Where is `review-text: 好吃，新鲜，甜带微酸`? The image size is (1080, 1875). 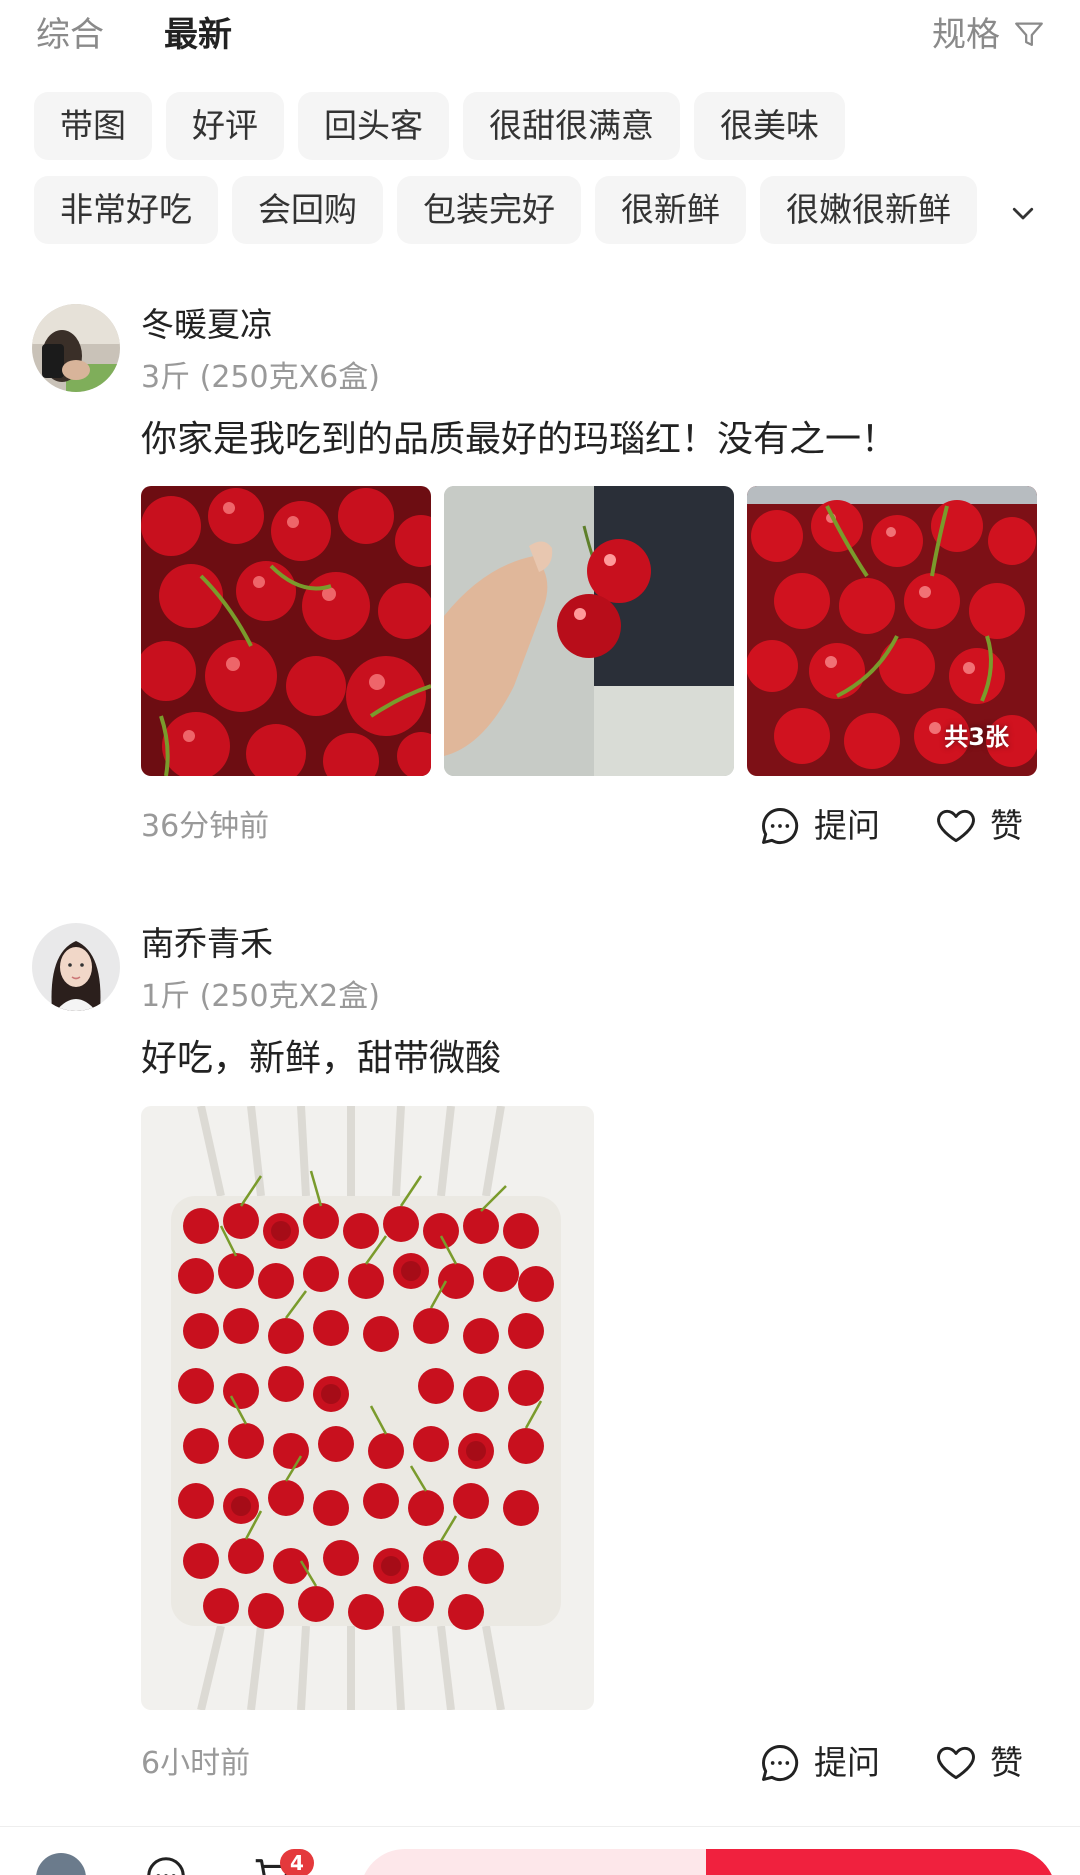 review-text: 好吃，新鲜，甜带微酸 is located at coordinates (321, 1058).